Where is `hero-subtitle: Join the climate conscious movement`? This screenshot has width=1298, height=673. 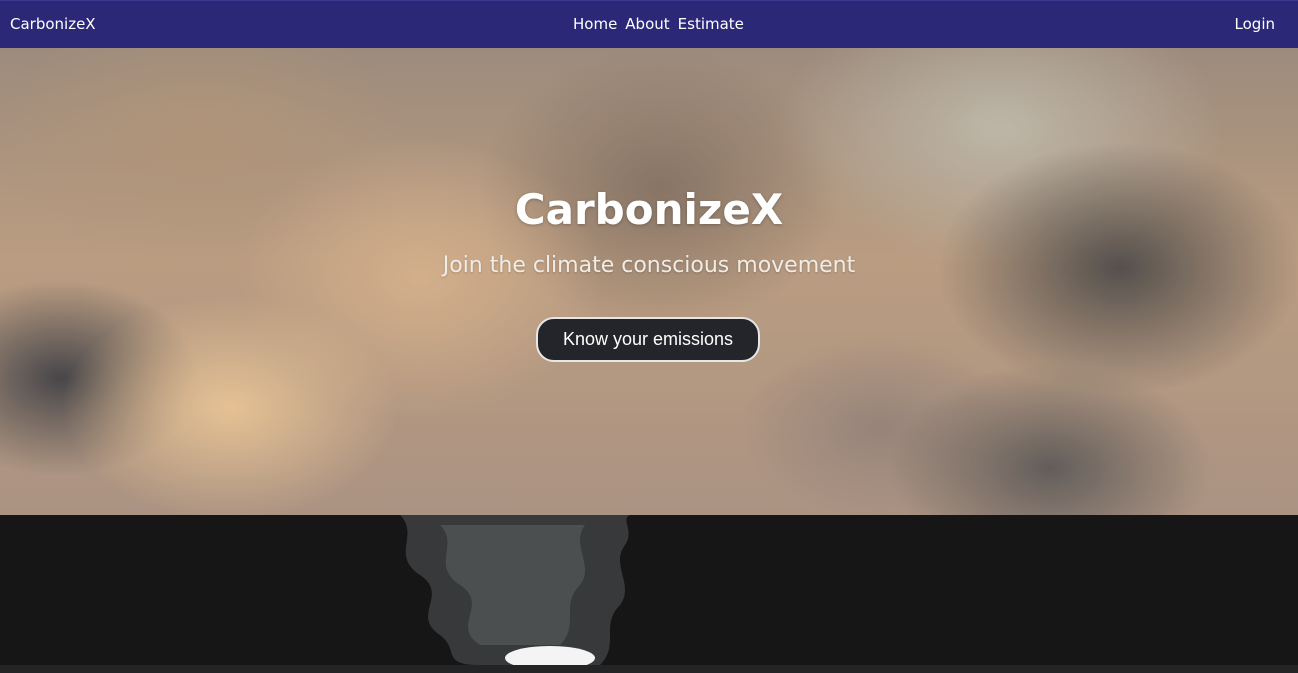
hero-subtitle: Join the climate conscious movement is located at coordinates (649, 265).